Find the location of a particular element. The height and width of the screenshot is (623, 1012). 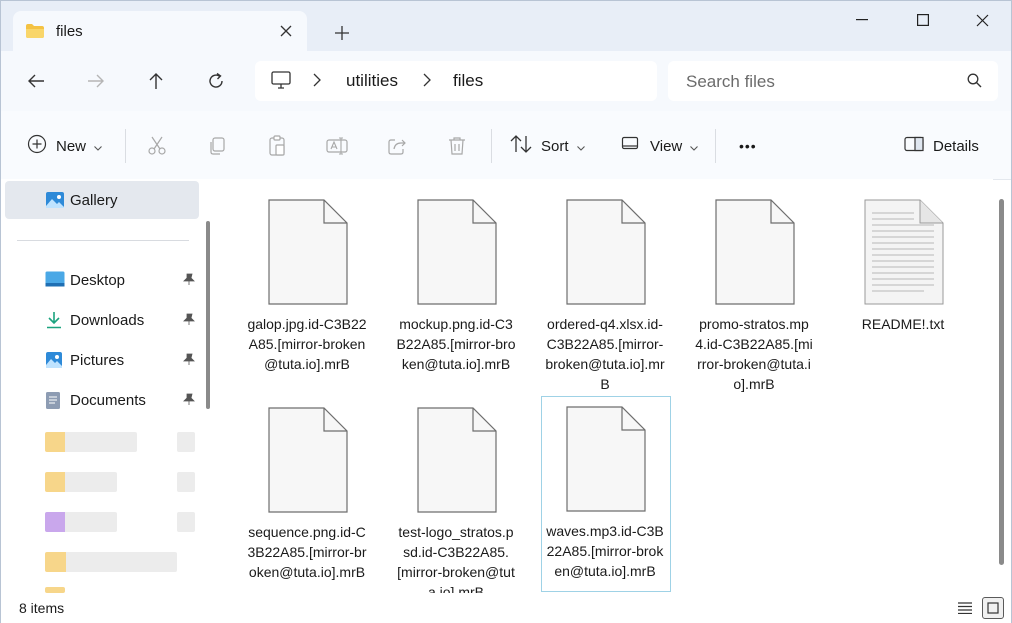

details-button: Details is located at coordinates (941, 146).